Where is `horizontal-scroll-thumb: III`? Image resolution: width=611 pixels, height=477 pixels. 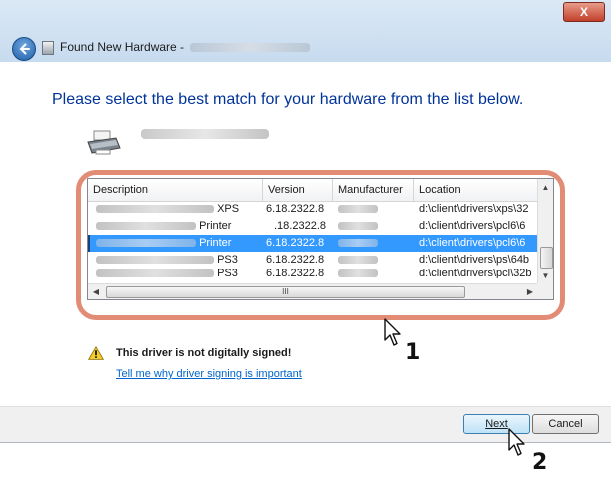
horizontal-scroll-thumb: III is located at coordinates (285, 292).